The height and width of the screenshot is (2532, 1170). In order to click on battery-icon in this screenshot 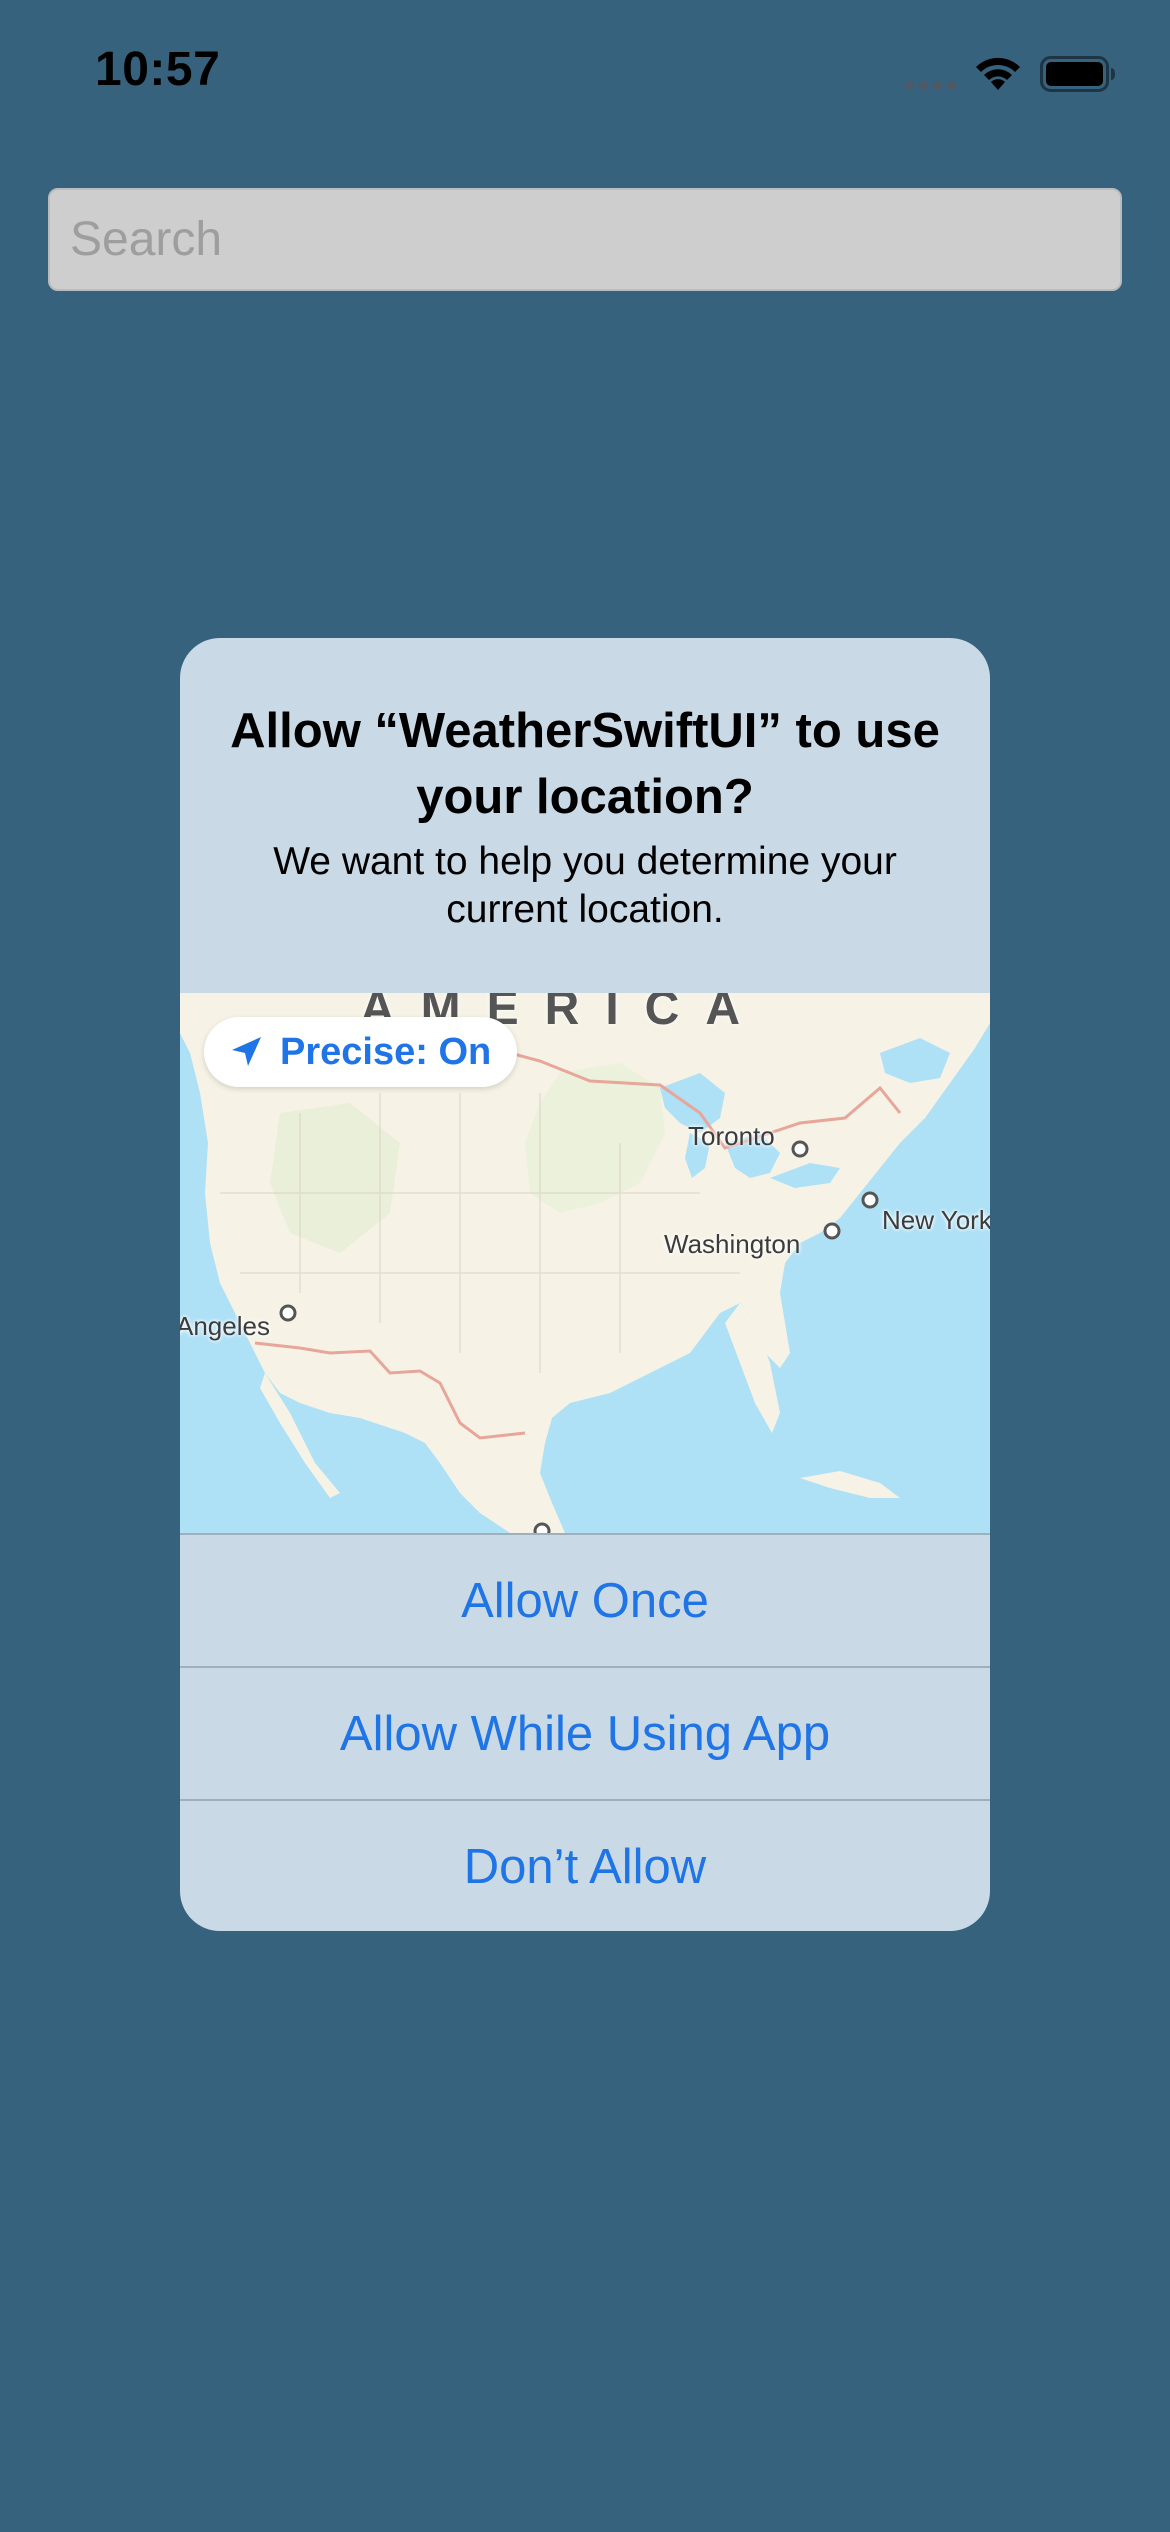, I will do `click(1077, 74)`.